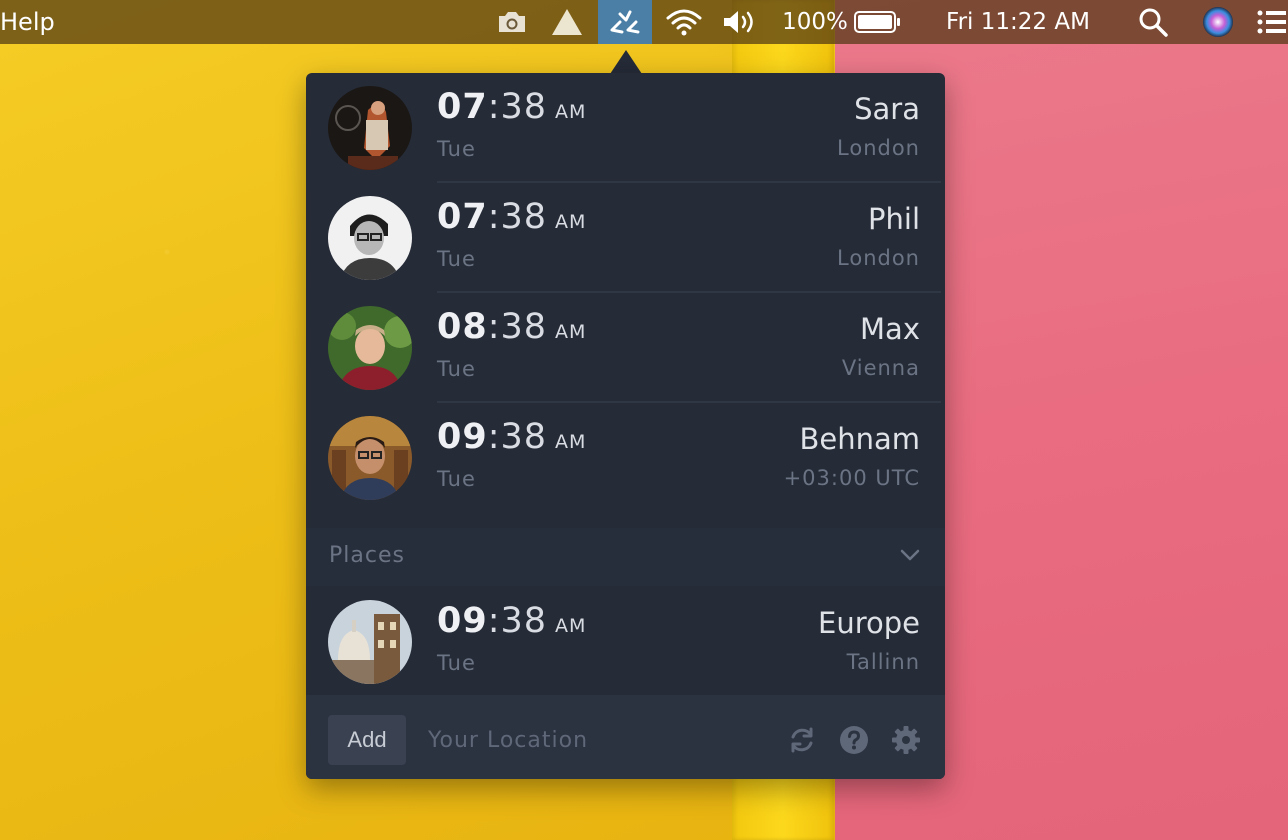 The height and width of the screenshot is (840, 1288). I want to click on place-city: Tallinn, so click(883, 662).